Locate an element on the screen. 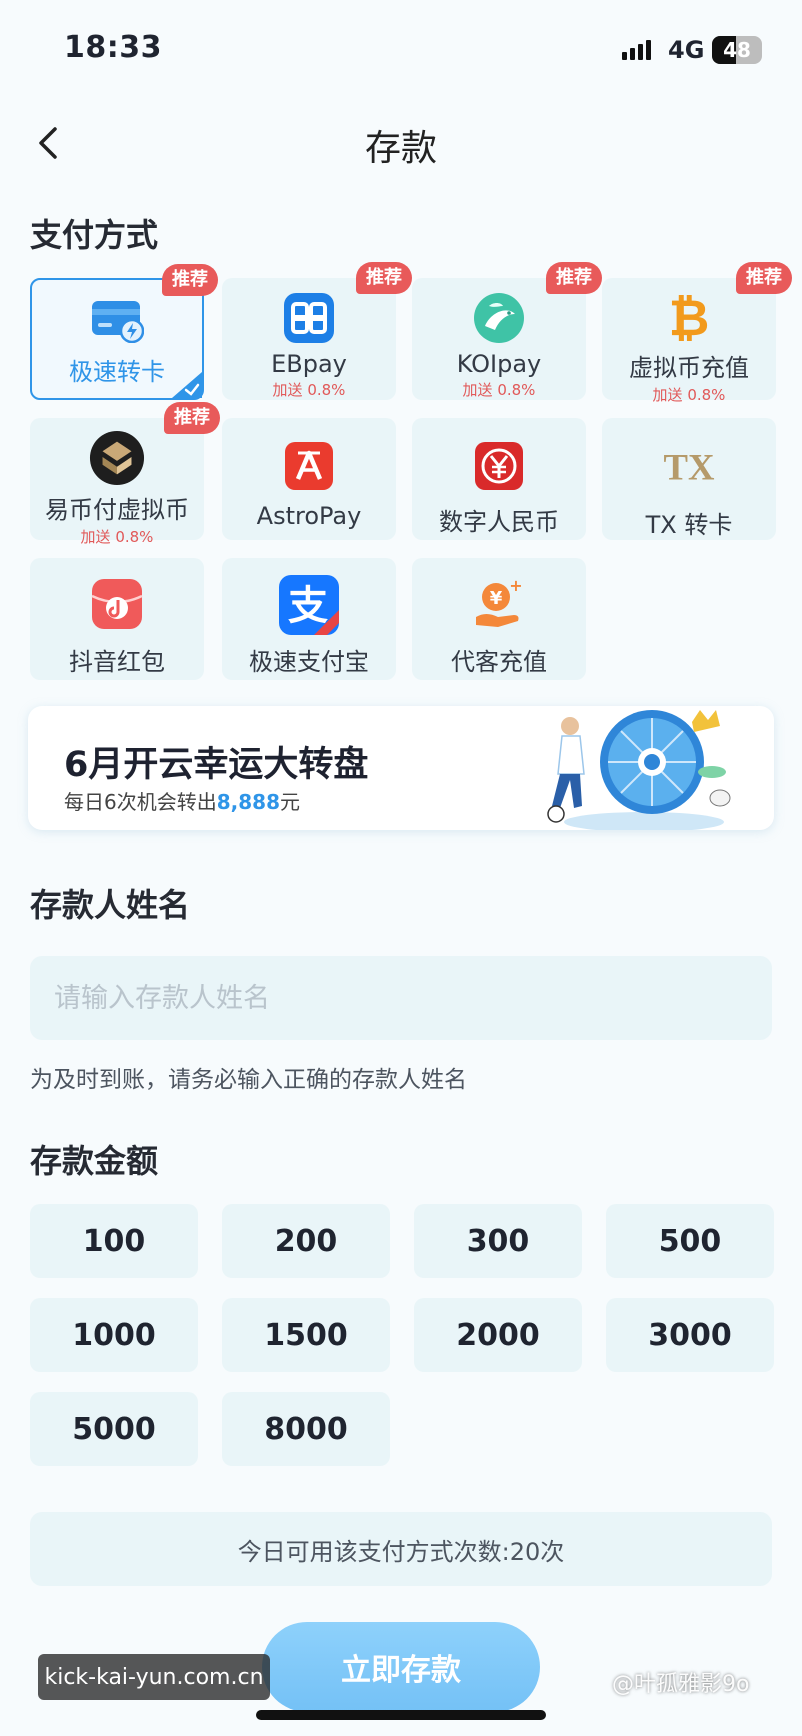  hand-coin-icon: ¥ + is located at coordinates (499, 604).